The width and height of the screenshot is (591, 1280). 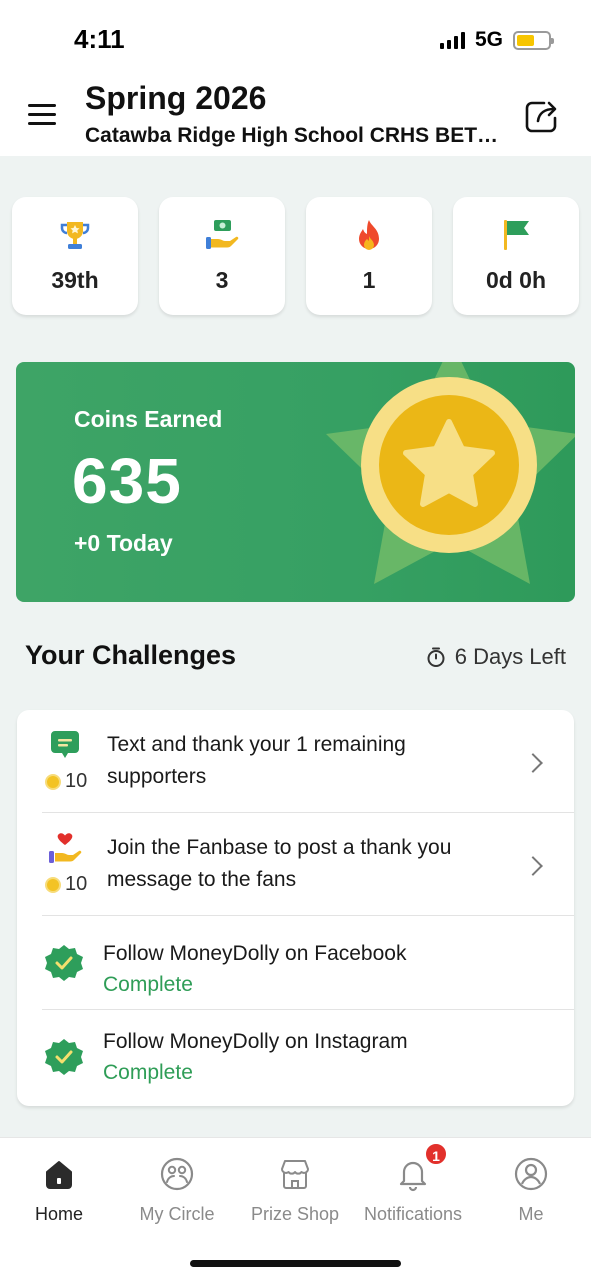 I want to click on coins-label: Coins Earned, so click(x=148, y=419).